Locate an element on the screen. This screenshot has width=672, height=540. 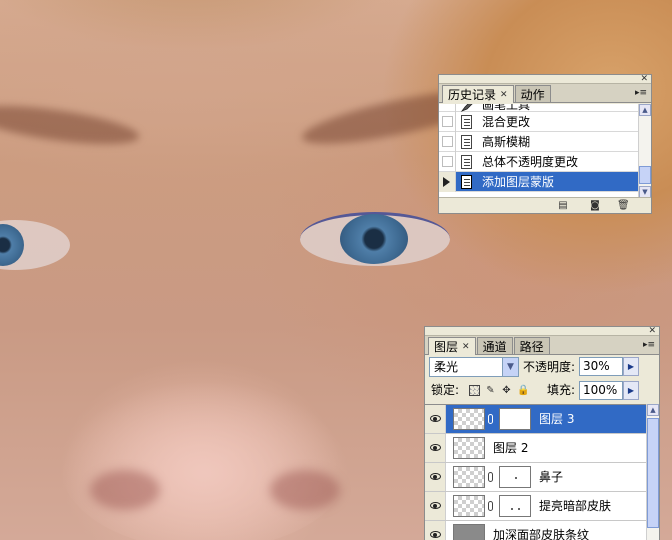
tab-layers-label: 图层 is located at coordinates (446, 347).